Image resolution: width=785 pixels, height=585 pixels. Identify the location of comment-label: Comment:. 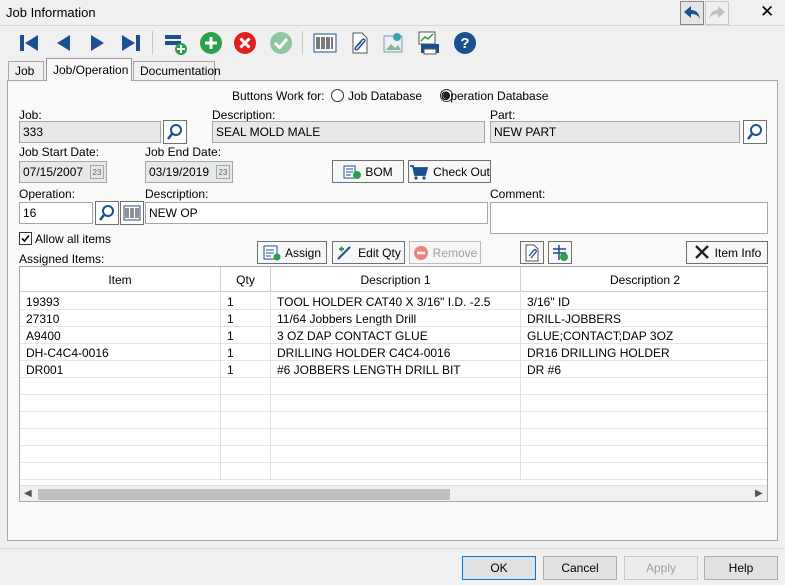
(518, 194).